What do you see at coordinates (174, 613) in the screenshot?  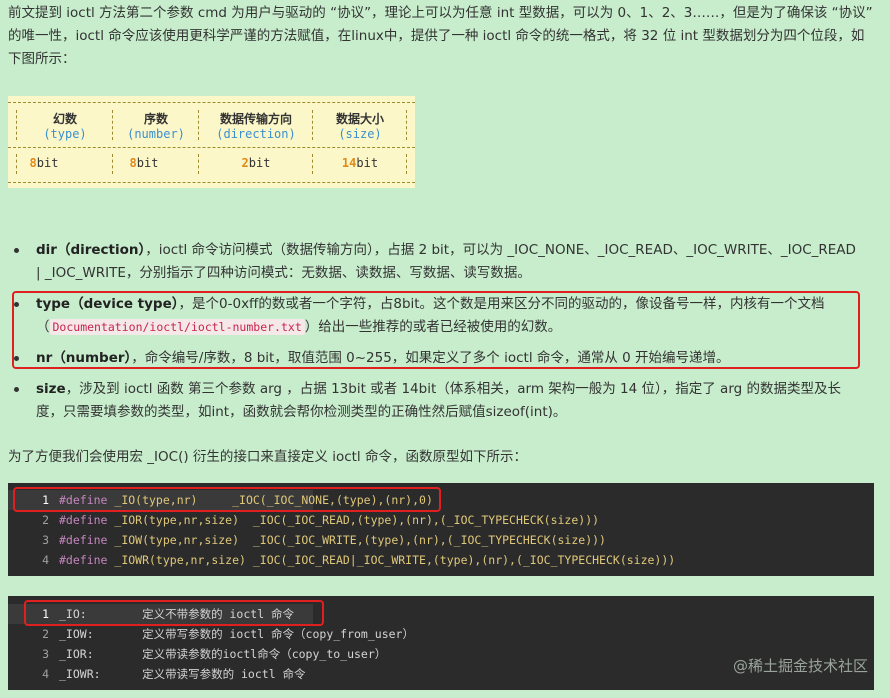 I see `highlight-box-io-desc` at bounding box center [174, 613].